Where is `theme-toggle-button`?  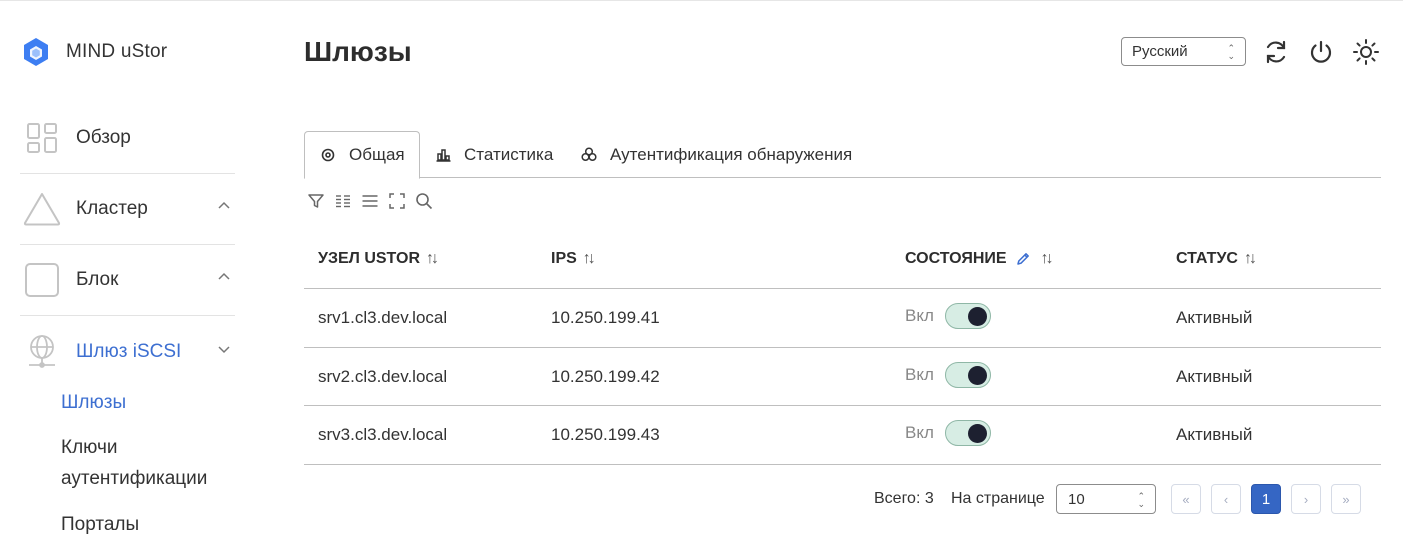 theme-toggle-button is located at coordinates (1366, 52).